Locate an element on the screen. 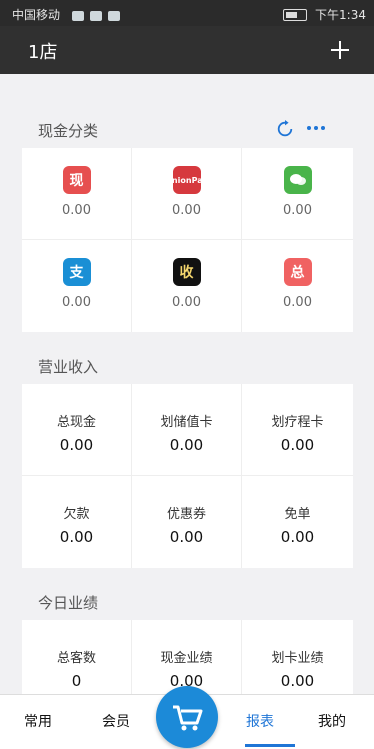 The height and width of the screenshot is (749, 374). wechat-bubble-icon is located at coordinates (297, 179).